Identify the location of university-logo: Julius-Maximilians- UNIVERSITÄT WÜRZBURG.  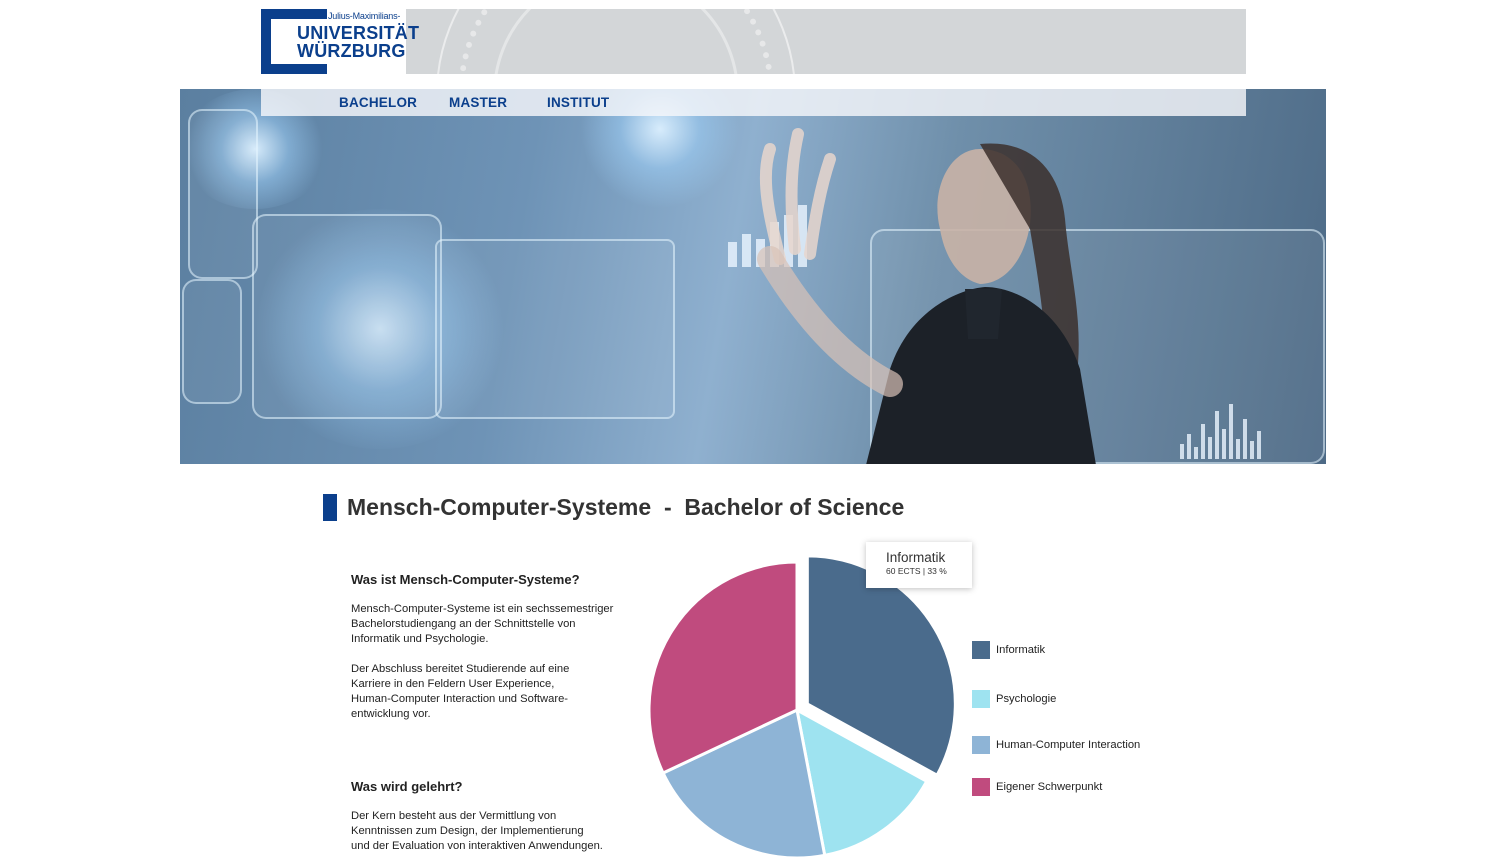
(340, 41).